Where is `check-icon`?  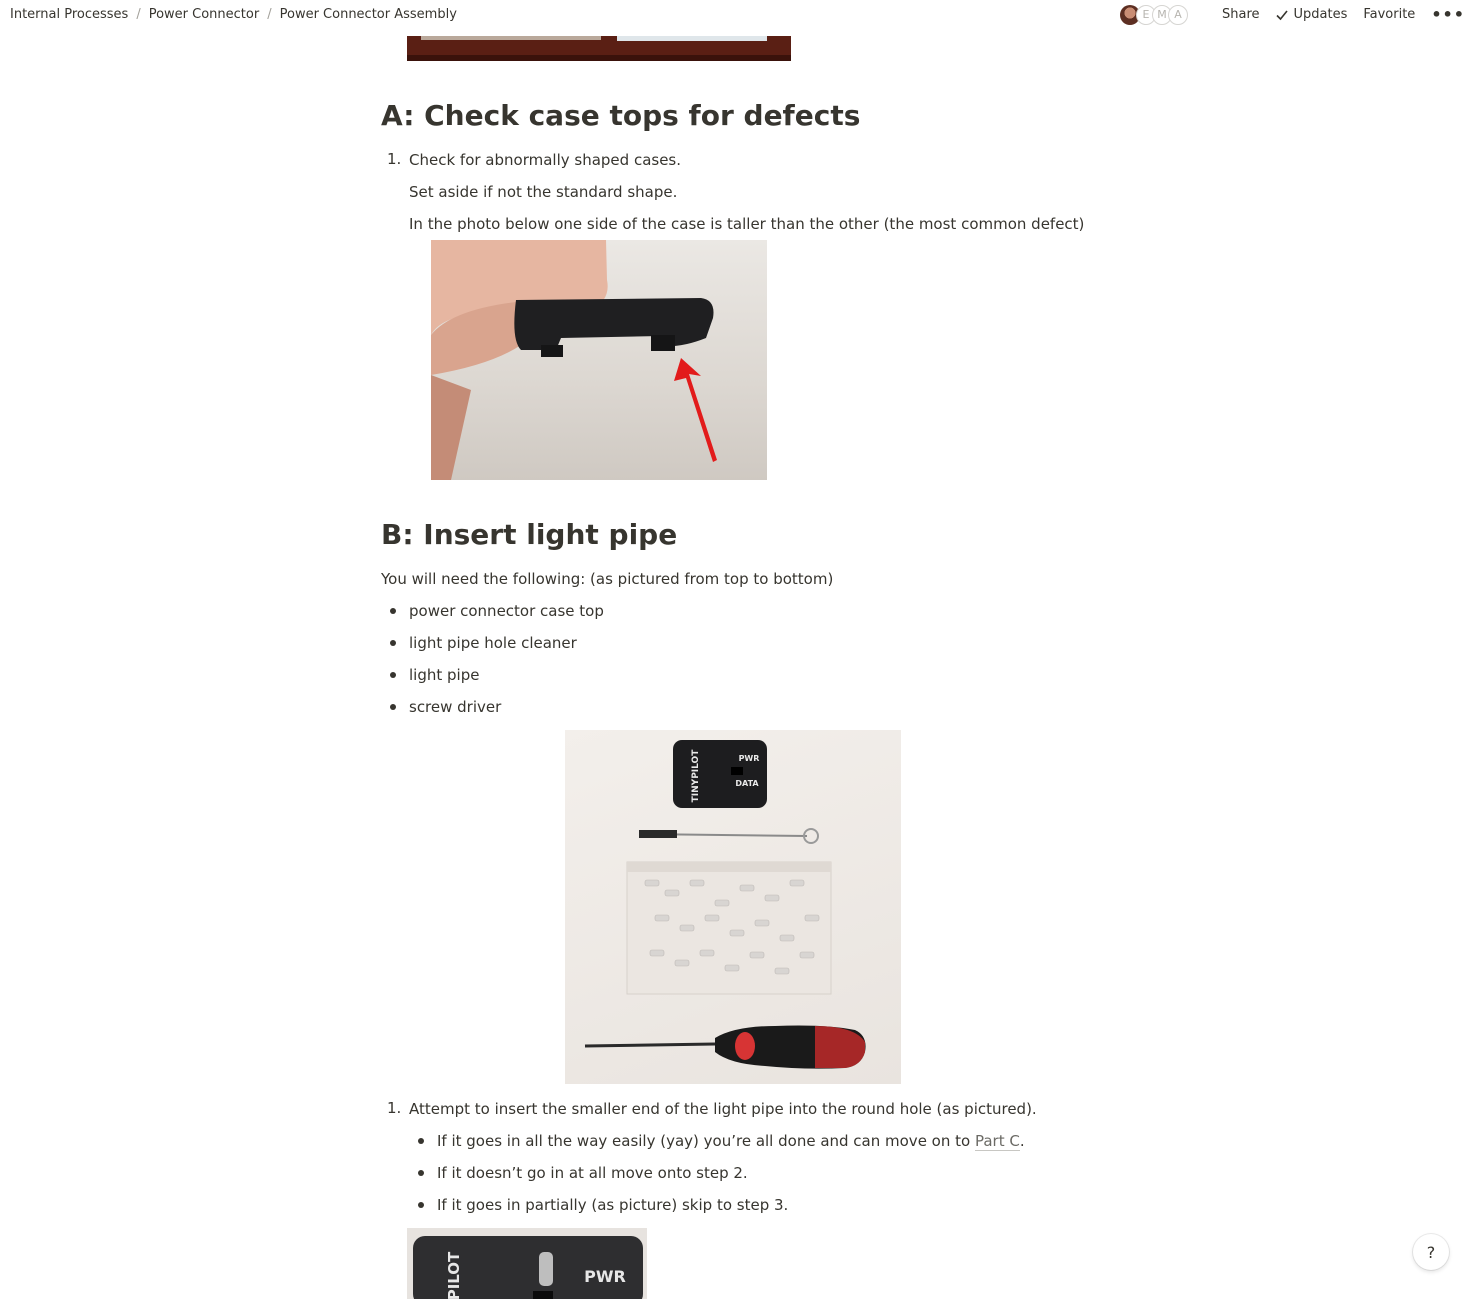 check-icon is located at coordinates (1281, 14).